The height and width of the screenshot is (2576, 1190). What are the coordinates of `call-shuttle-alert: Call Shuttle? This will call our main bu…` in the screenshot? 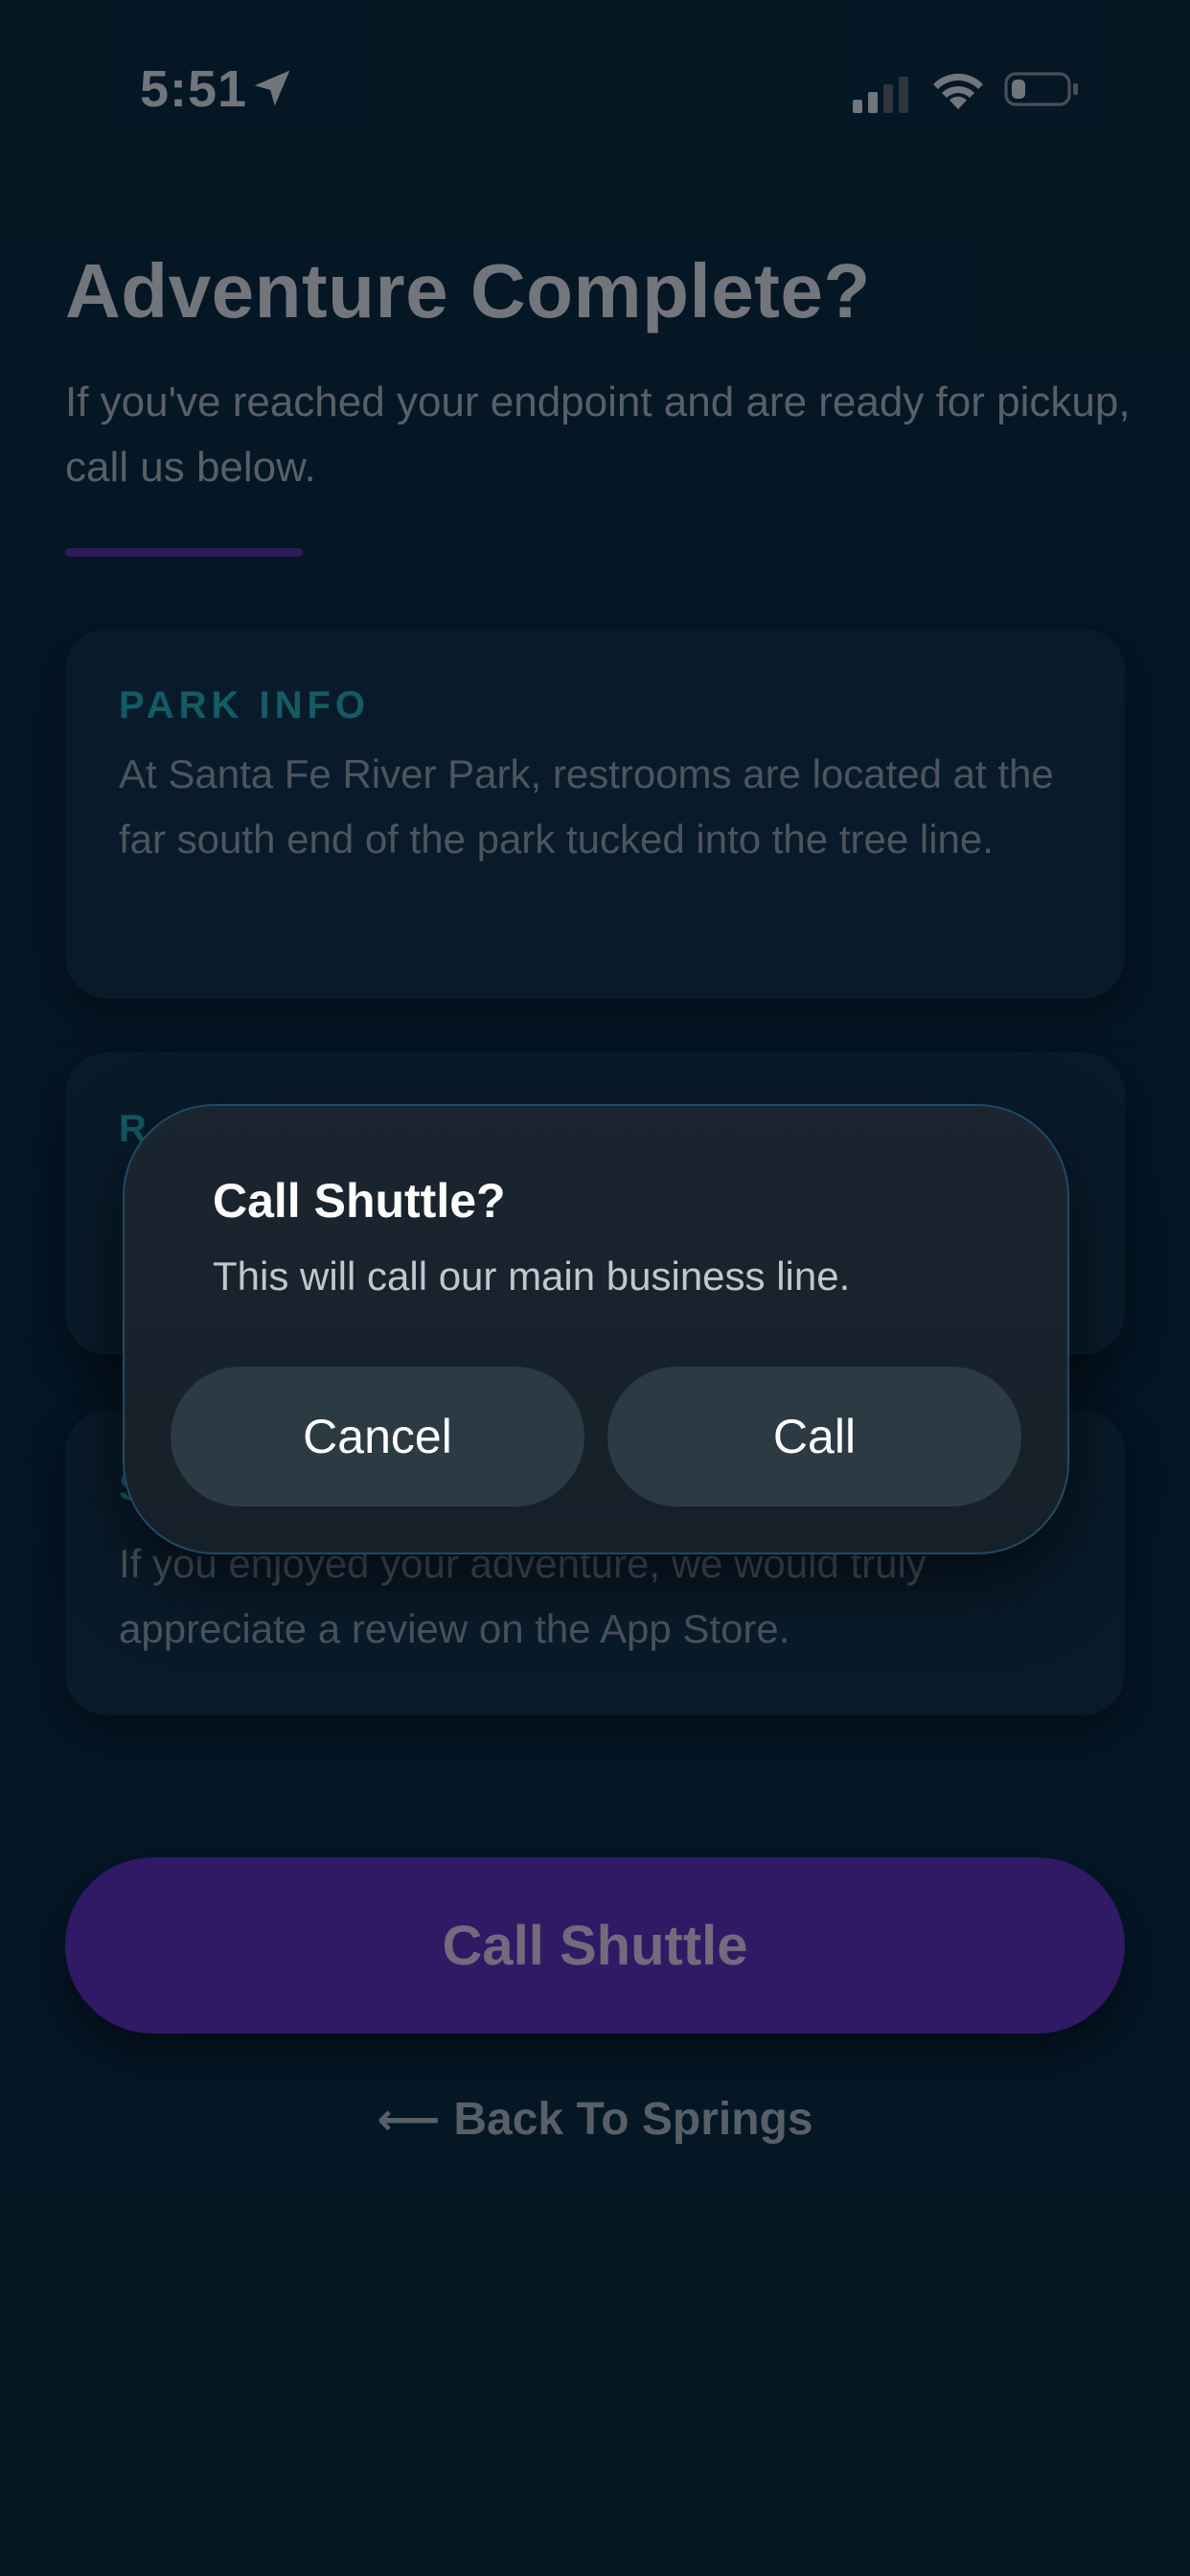 It's located at (596, 1329).